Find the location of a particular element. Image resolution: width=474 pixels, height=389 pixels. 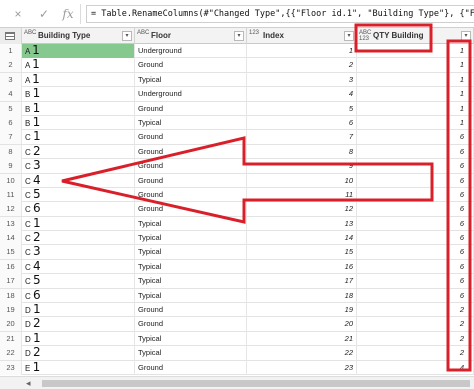

cell-index: 22 is located at coordinates (302, 353).